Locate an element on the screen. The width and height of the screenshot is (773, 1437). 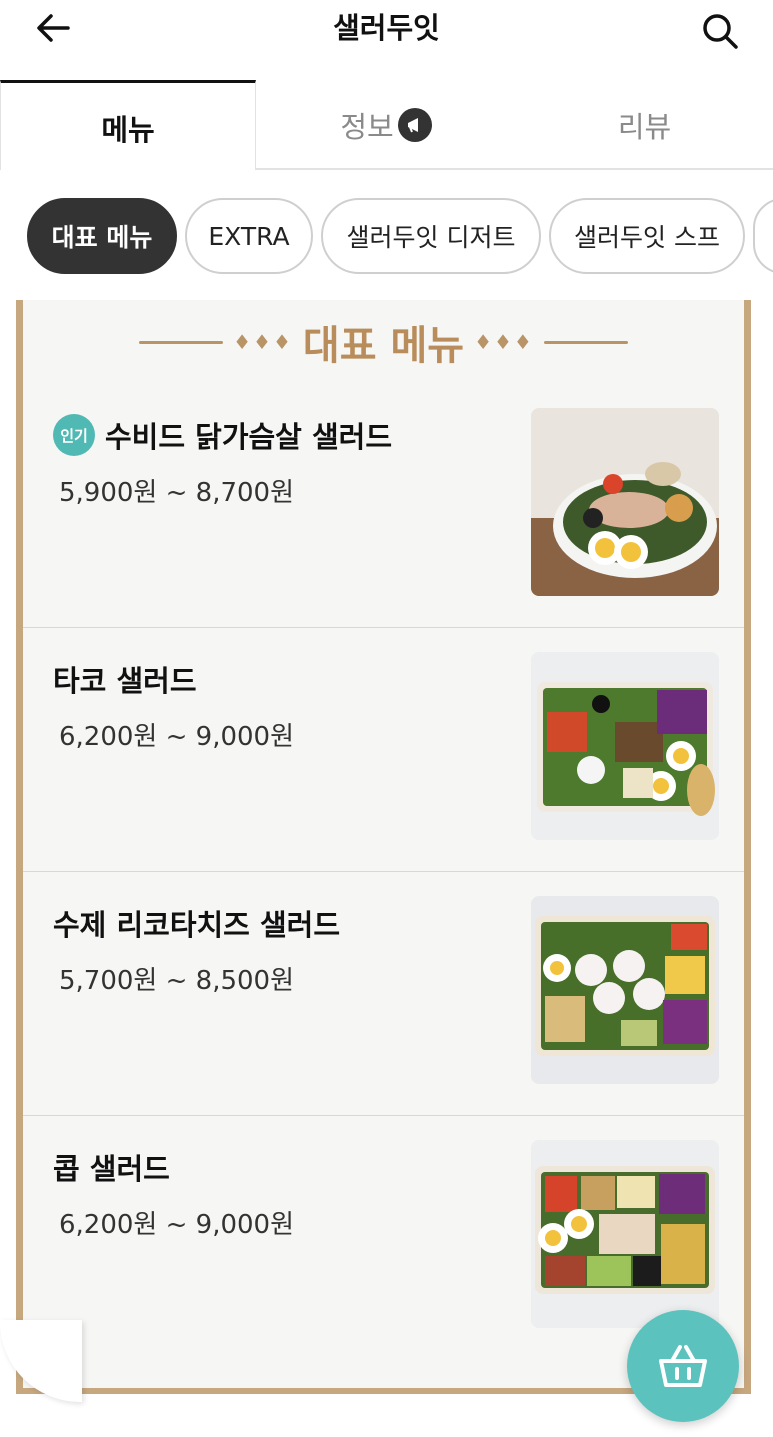
ornament-diamonds-left: ♦♦♦ is located at coordinates (263, 342).